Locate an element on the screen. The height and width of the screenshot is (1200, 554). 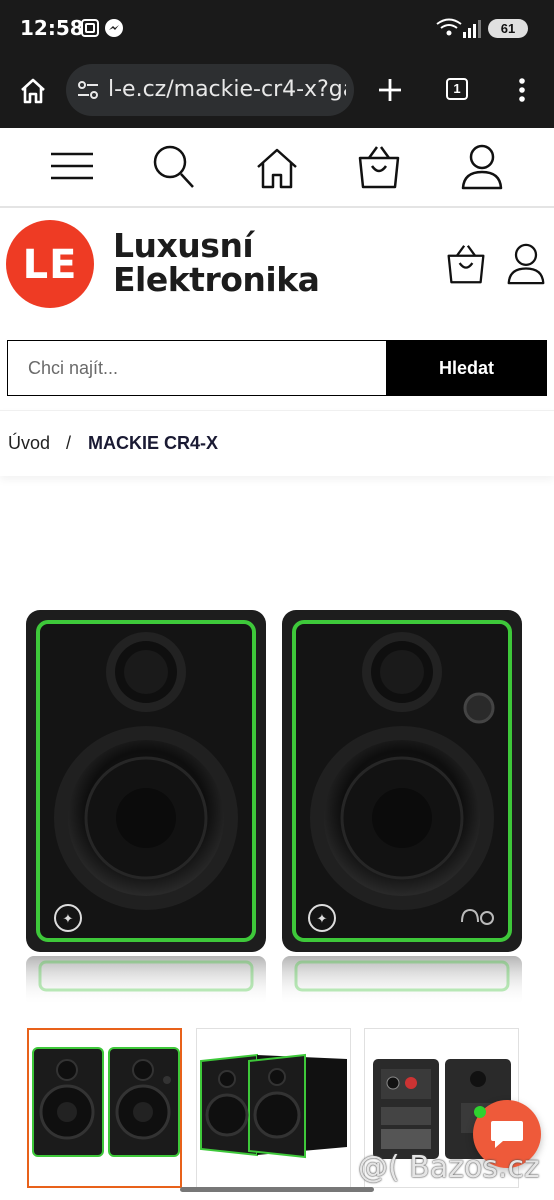
status-time: 12:58 is located at coordinates (52, 28).